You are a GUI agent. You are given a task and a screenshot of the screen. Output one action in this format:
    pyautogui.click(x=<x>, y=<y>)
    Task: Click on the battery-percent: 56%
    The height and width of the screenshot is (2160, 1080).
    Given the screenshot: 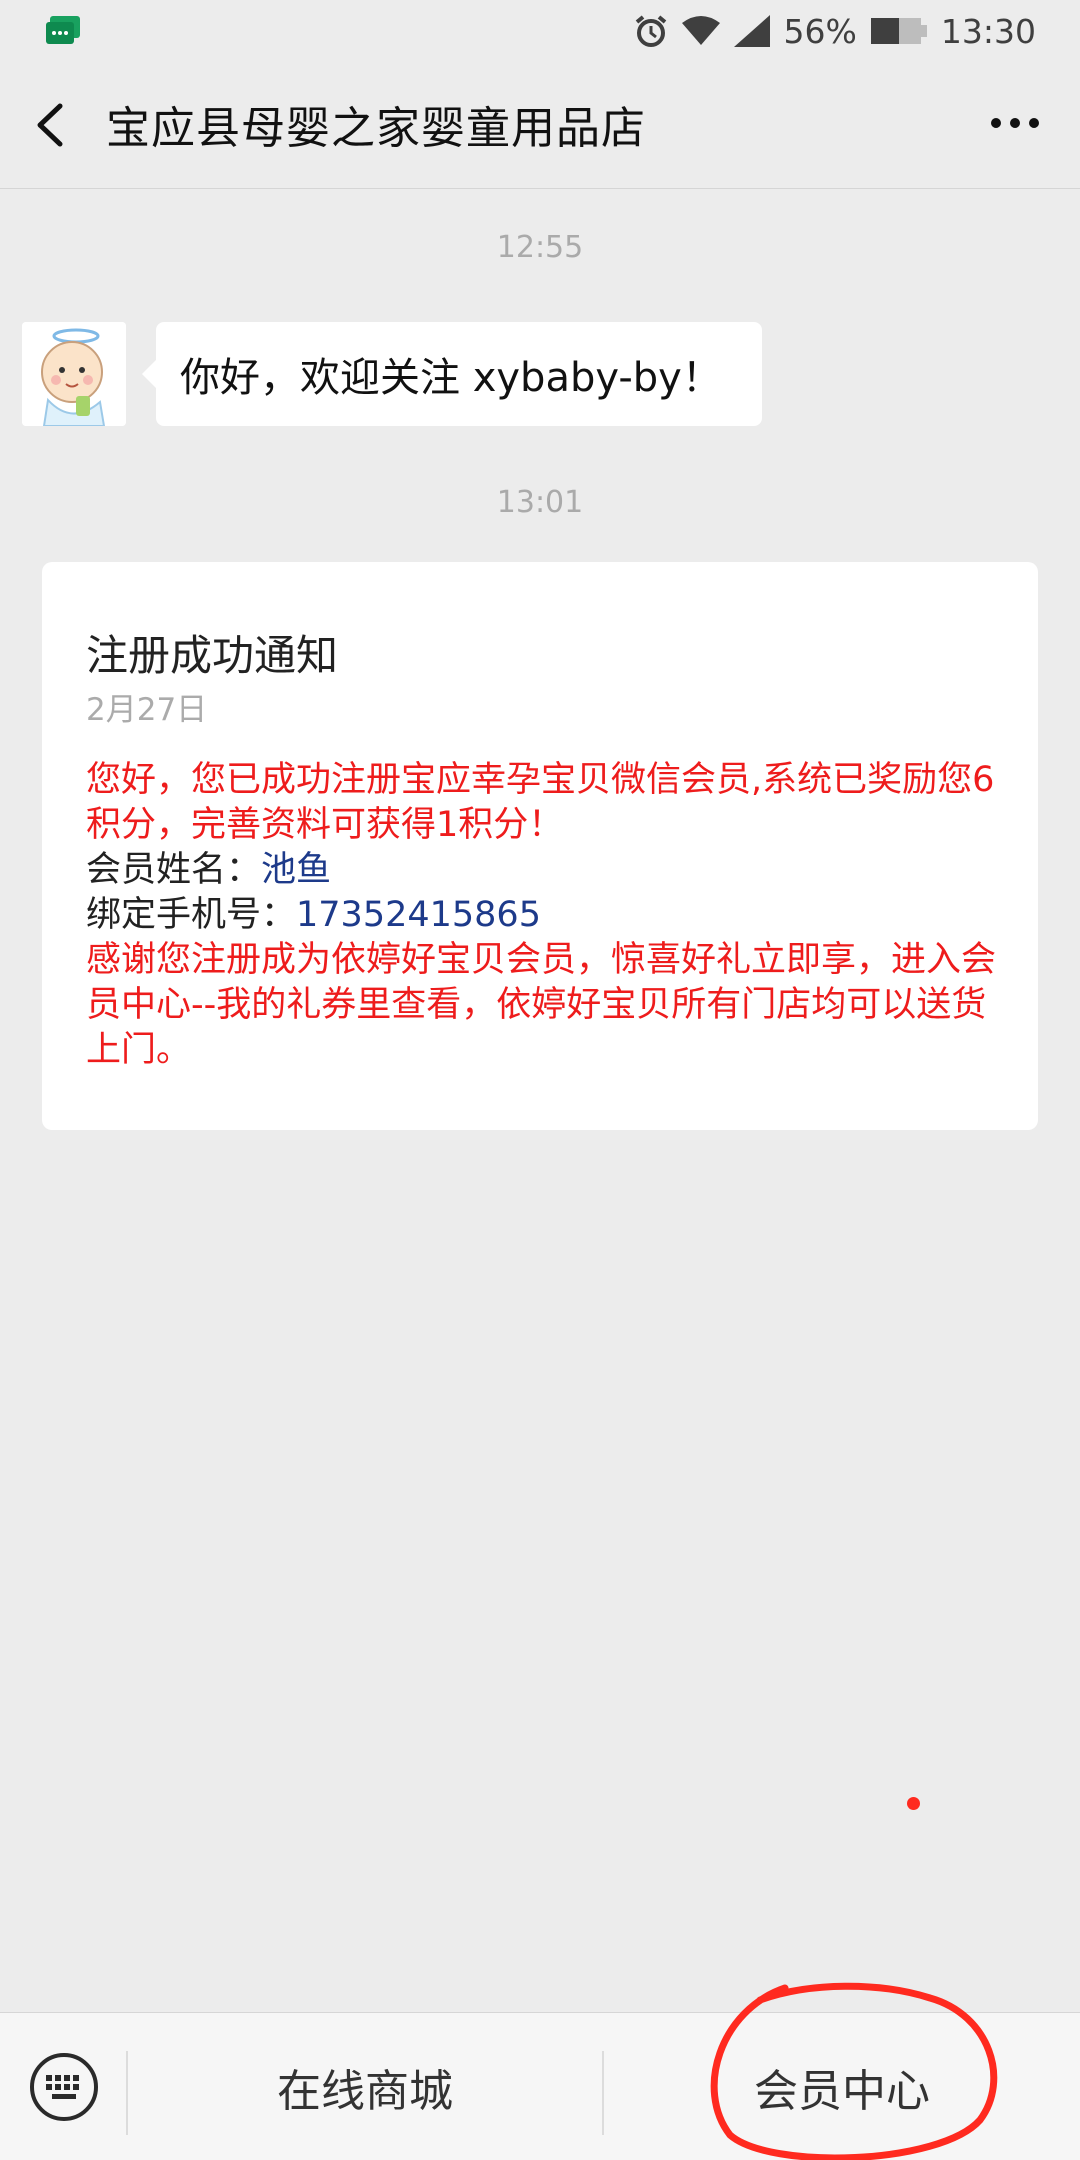 What is the action you would take?
    pyautogui.click(x=820, y=31)
    